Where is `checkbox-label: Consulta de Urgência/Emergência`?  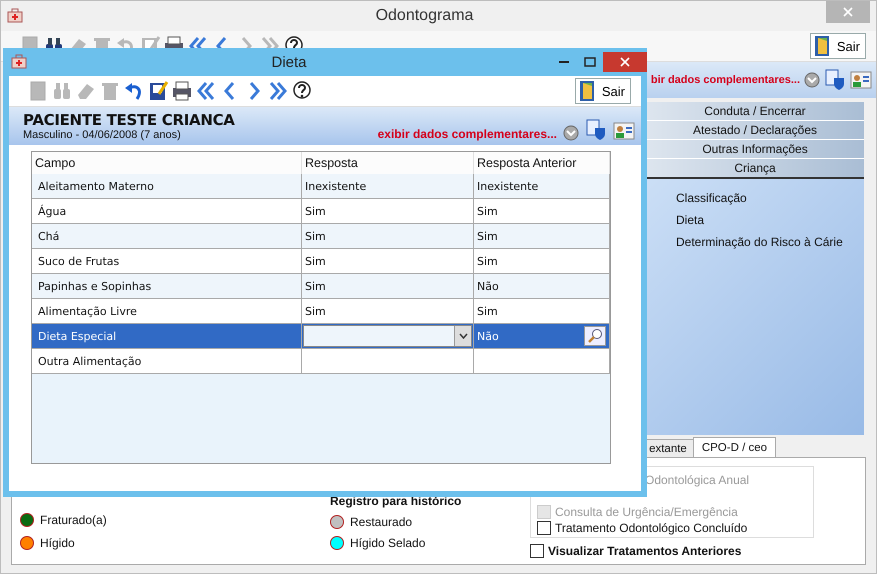
checkbox-label: Consulta de Urgência/Emergência is located at coordinates (646, 512).